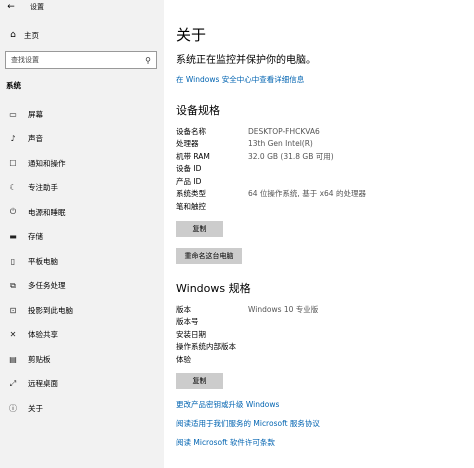  Describe the element at coordinates (35, 408) in the screenshot. I see `sidebar-item-label: 关于` at that location.